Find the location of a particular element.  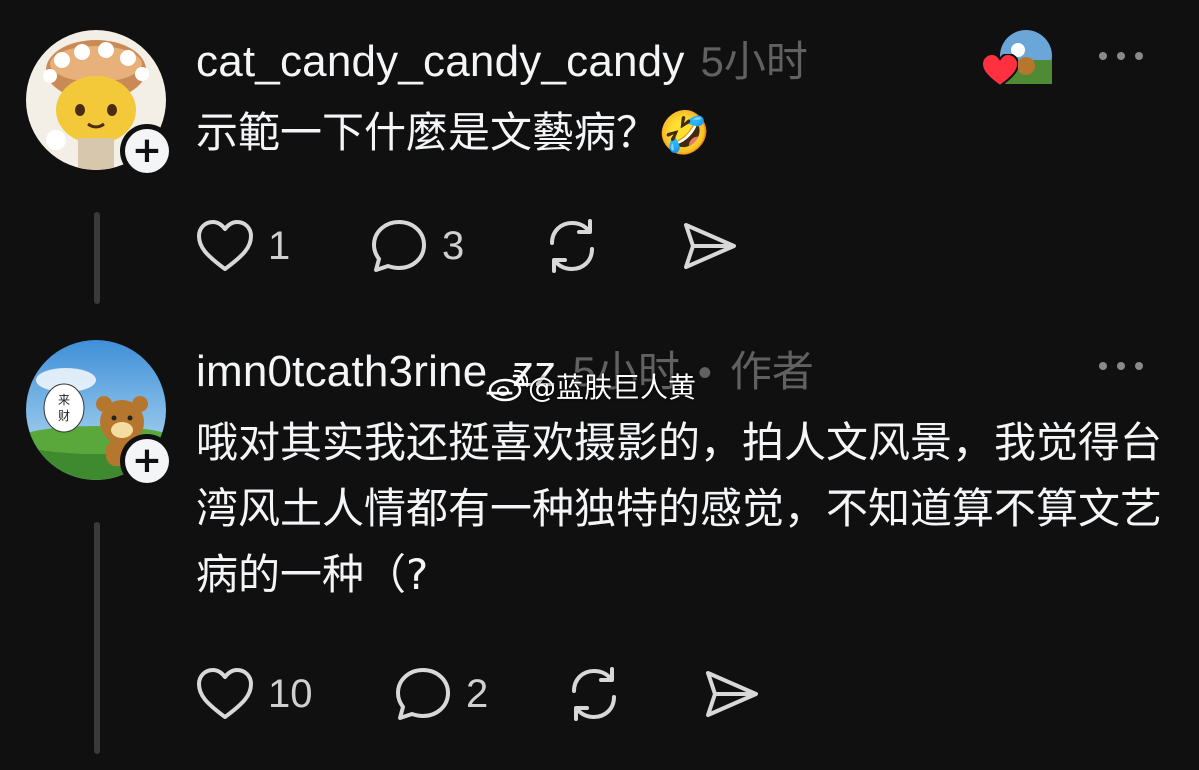

watermark: @蓝肤巨人黄 is located at coordinates (592, 386).